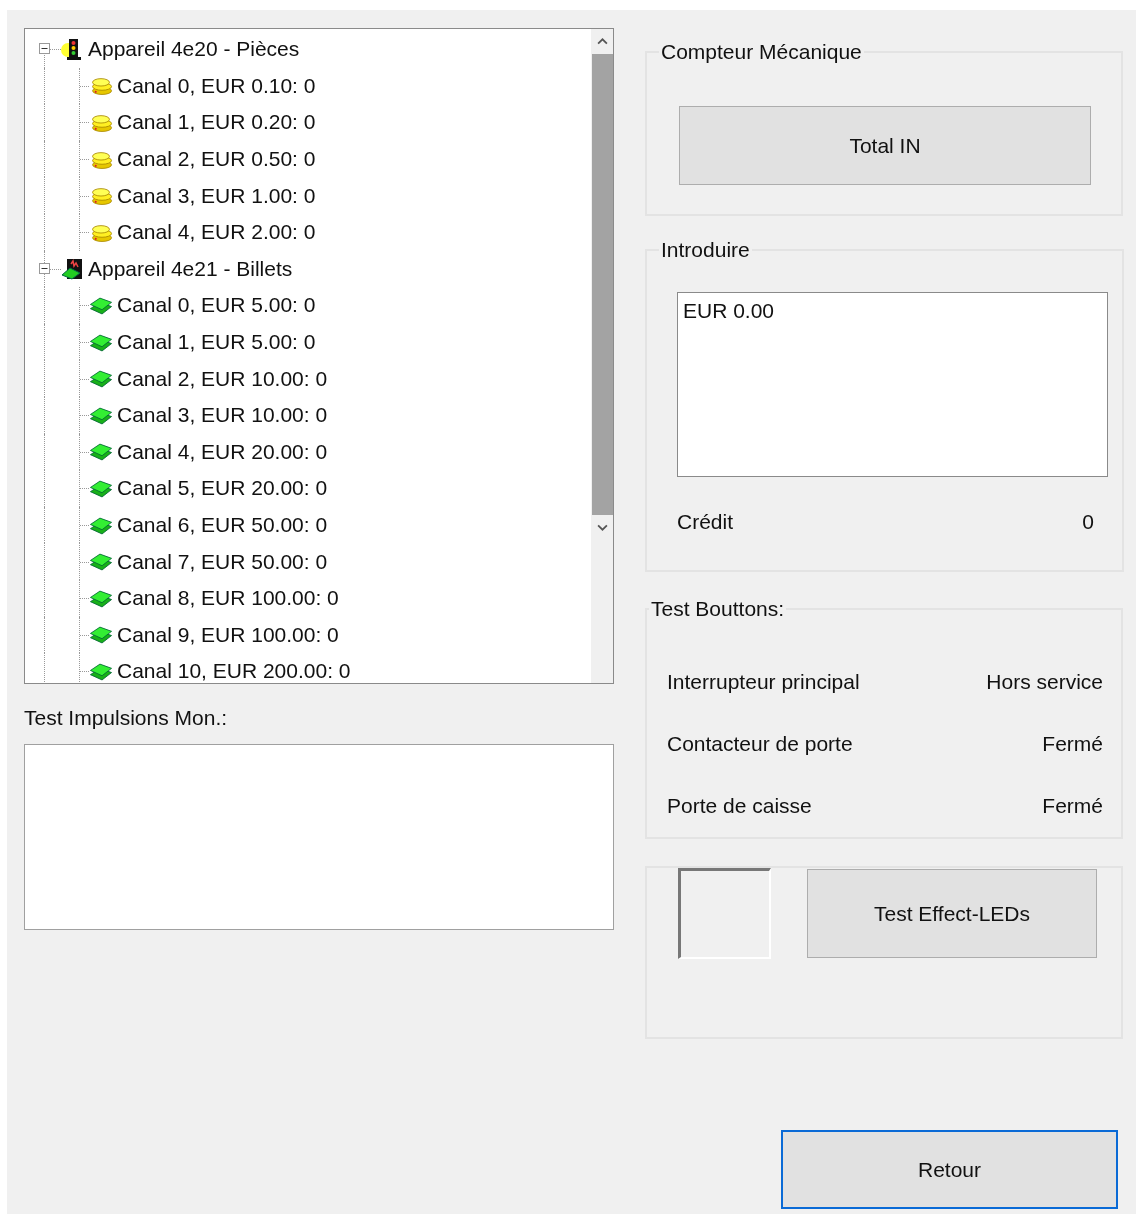  What do you see at coordinates (718, 609) in the screenshot?
I see `group-title: Test Bouttons:` at bounding box center [718, 609].